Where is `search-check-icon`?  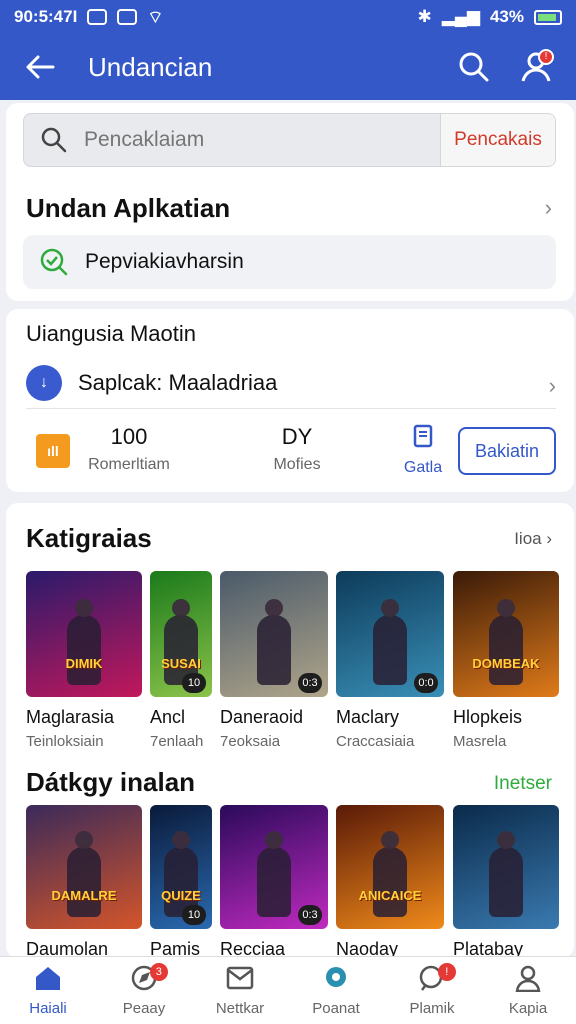
search-check-icon is located at coordinates (54, 262).